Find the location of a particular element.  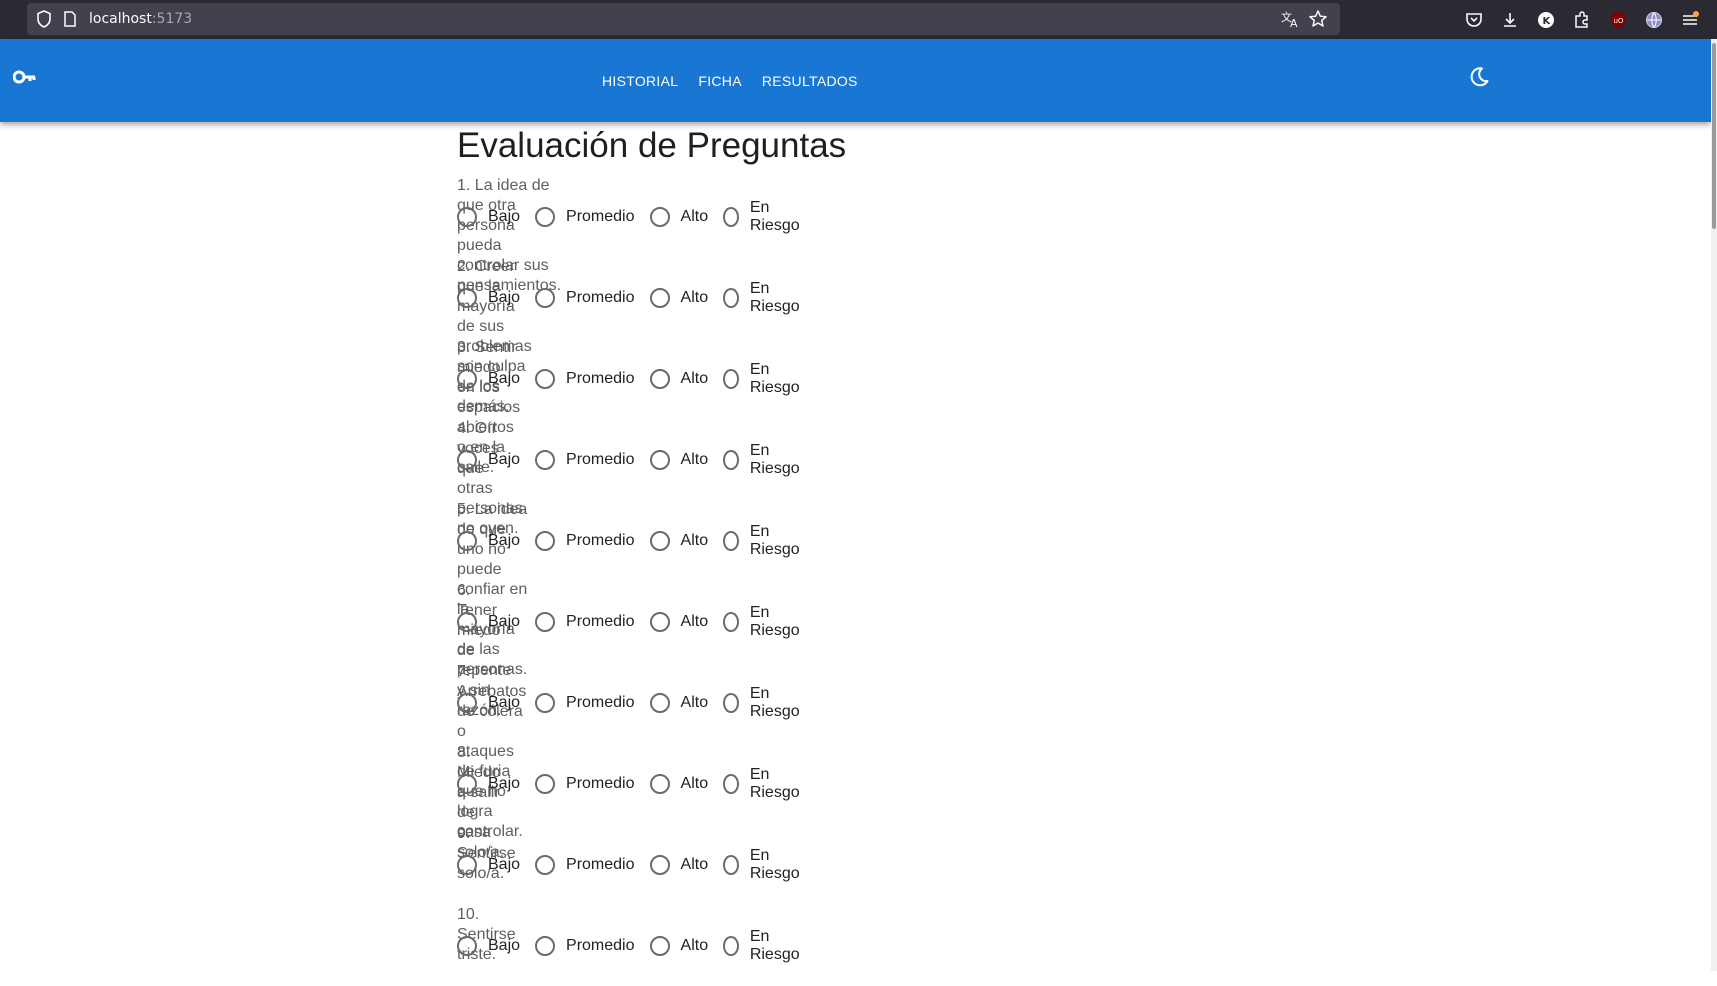

nav-resultados: RESULTADOS is located at coordinates (810, 81).